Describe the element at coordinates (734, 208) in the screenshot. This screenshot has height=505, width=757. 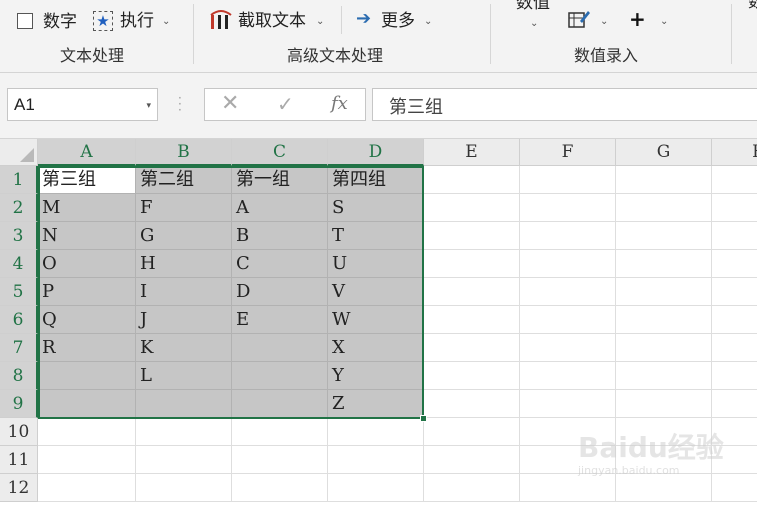
I see `cell-h2` at that location.